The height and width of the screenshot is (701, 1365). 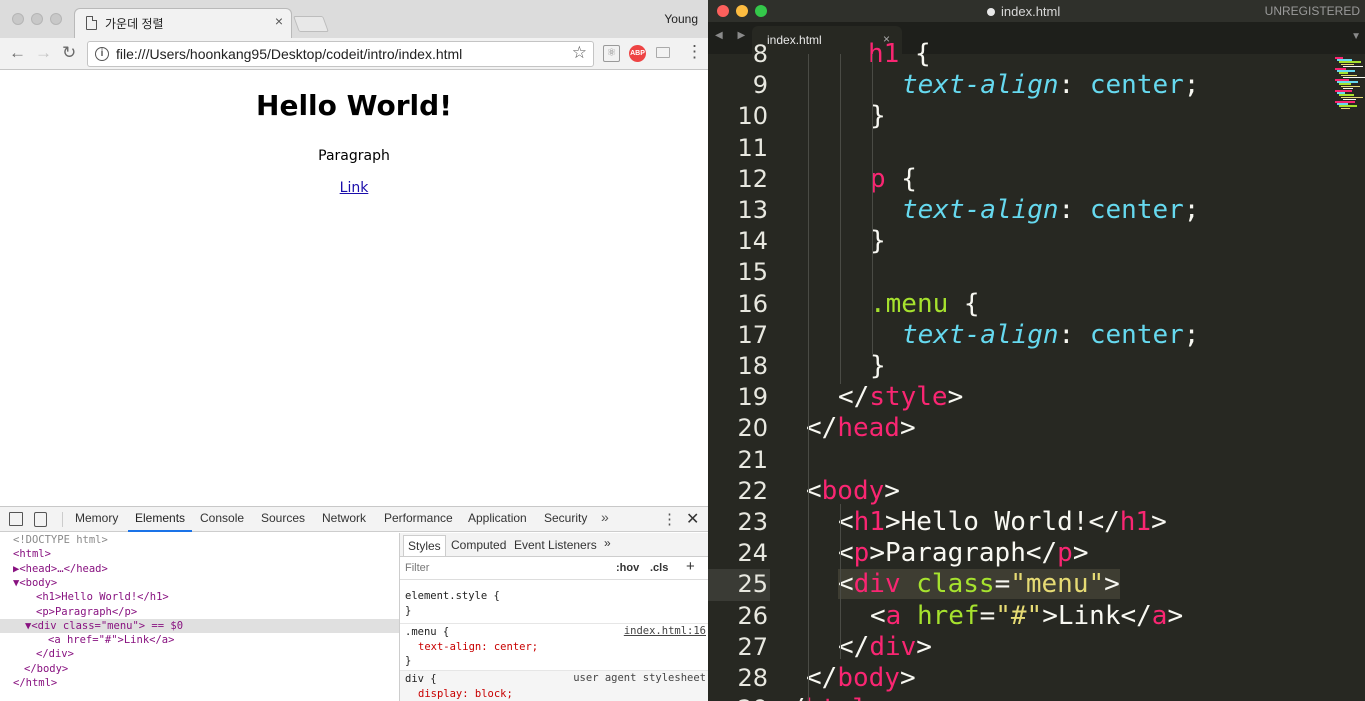 I want to click on filter-input: Filter, so click(x=417, y=568).